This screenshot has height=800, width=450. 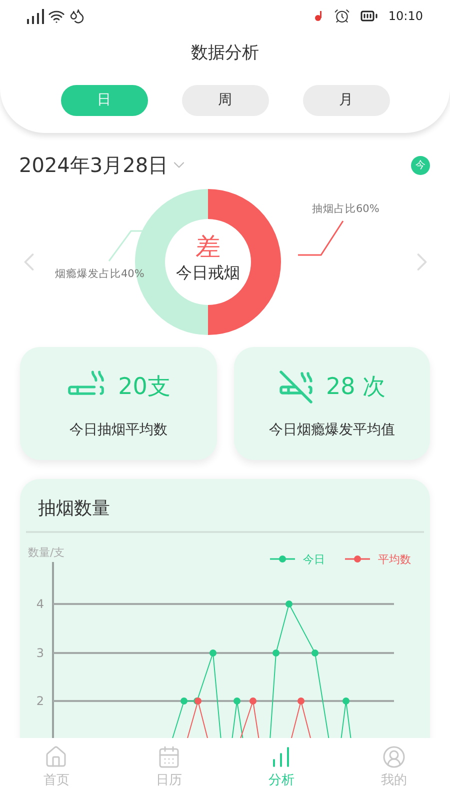 I want to click on stat-value: 28 次, so click(x=356, y=387).